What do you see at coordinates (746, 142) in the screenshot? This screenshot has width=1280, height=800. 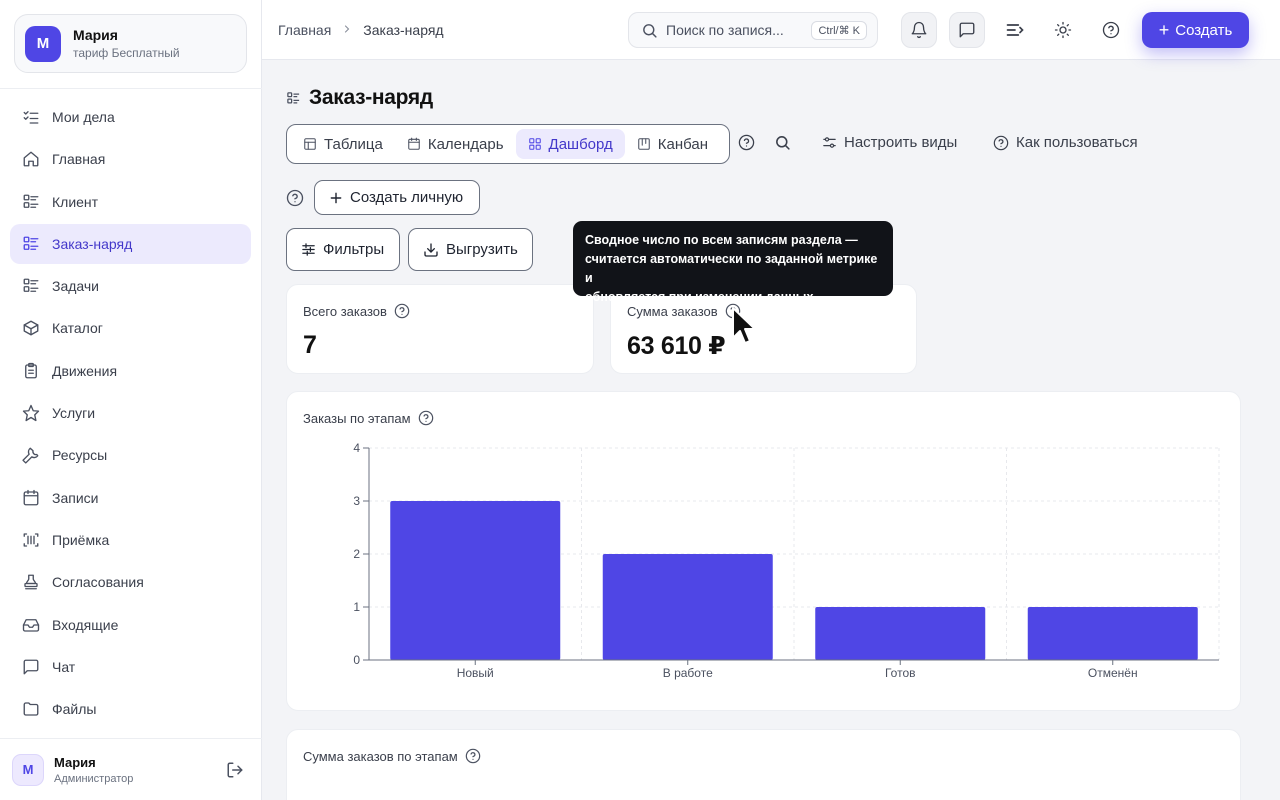 I see `views-help-icon` at bounding box center [746, 142].